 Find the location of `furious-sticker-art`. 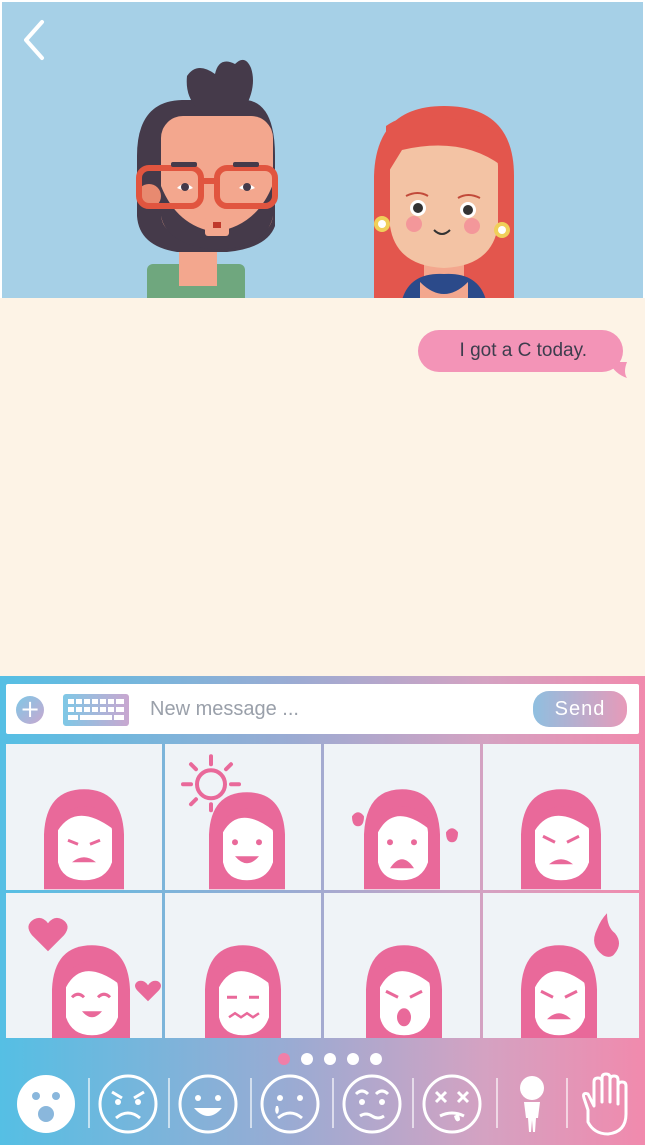

furious-sticker-art is located at coordinates (570, 975).